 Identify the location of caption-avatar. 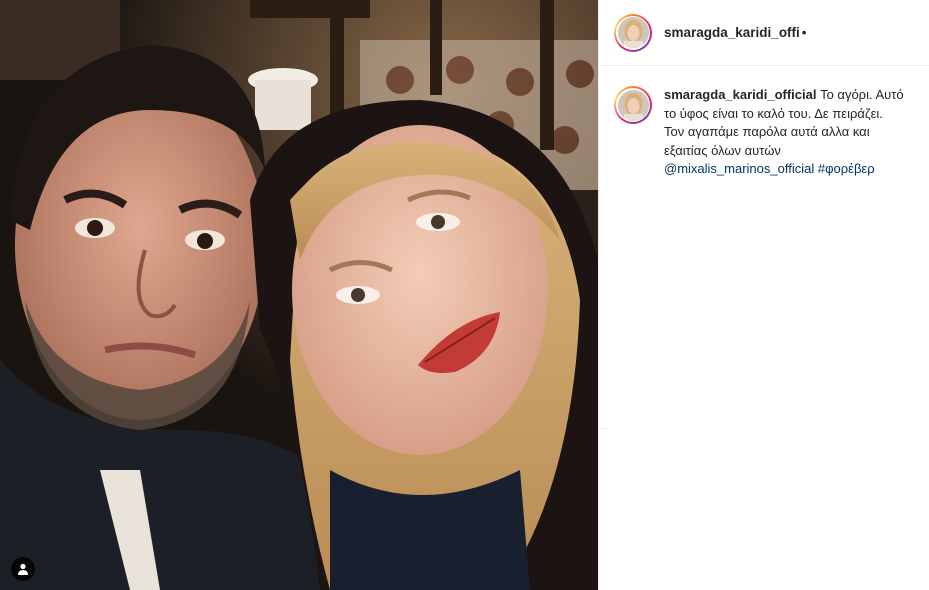
(633, 105).